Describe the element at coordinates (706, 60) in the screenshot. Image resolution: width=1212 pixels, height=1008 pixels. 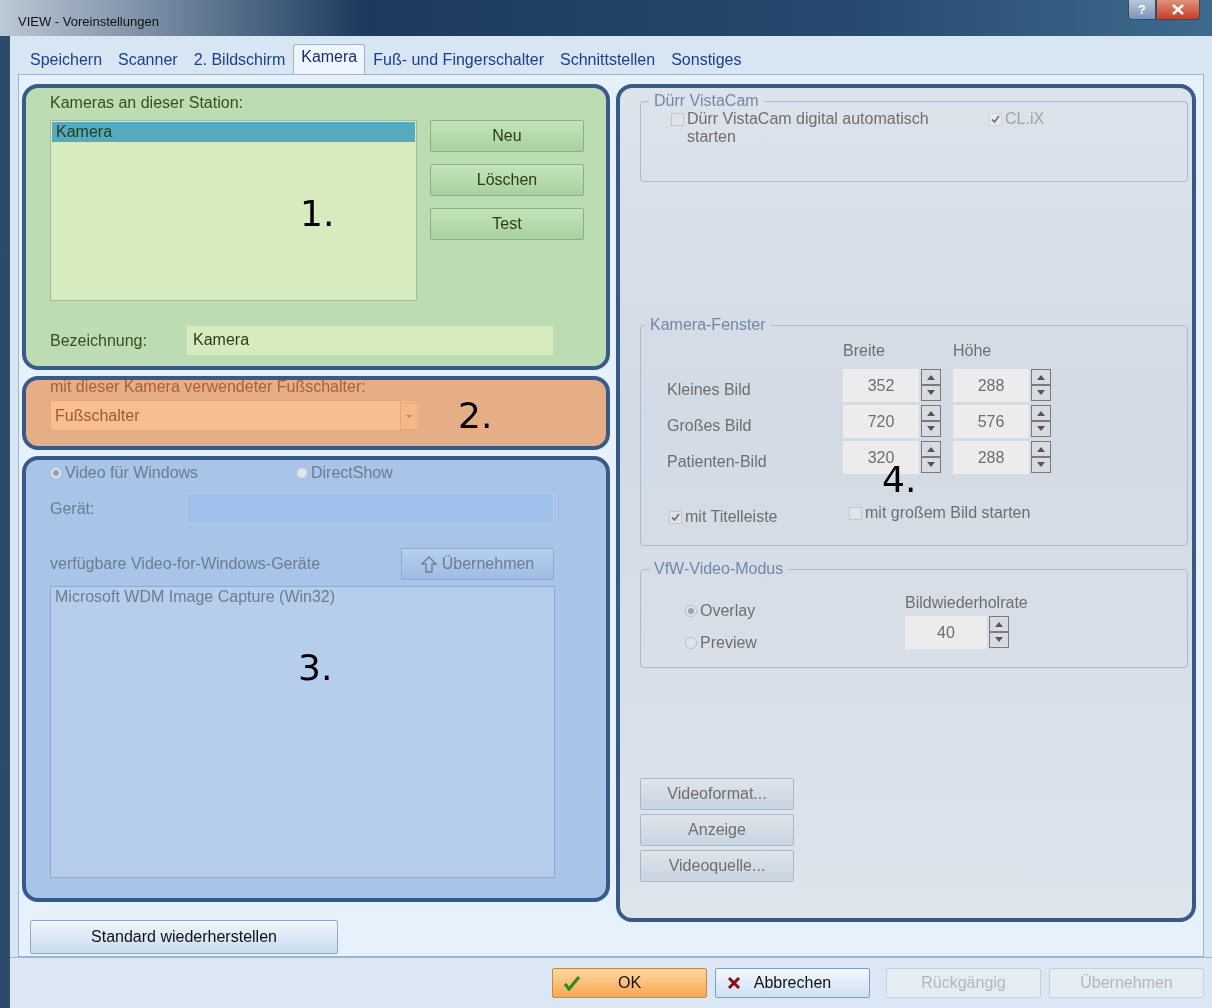
I see `tab: Sonstiges` at that location.